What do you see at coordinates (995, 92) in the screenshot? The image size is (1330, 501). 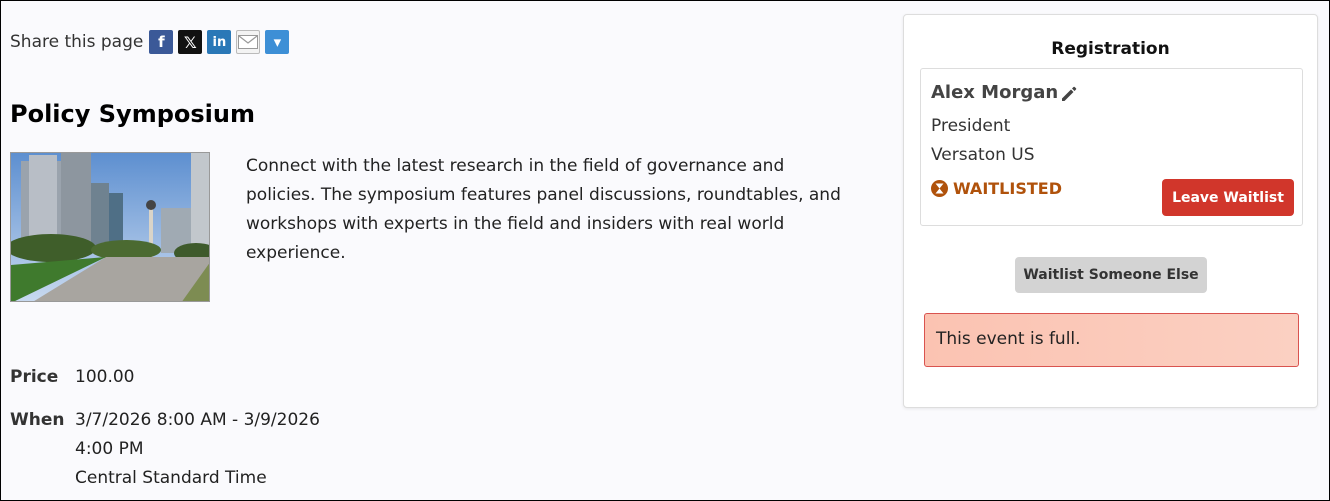 I see `registrant-name: Alex Morgan` at bounding box center [995, 92].